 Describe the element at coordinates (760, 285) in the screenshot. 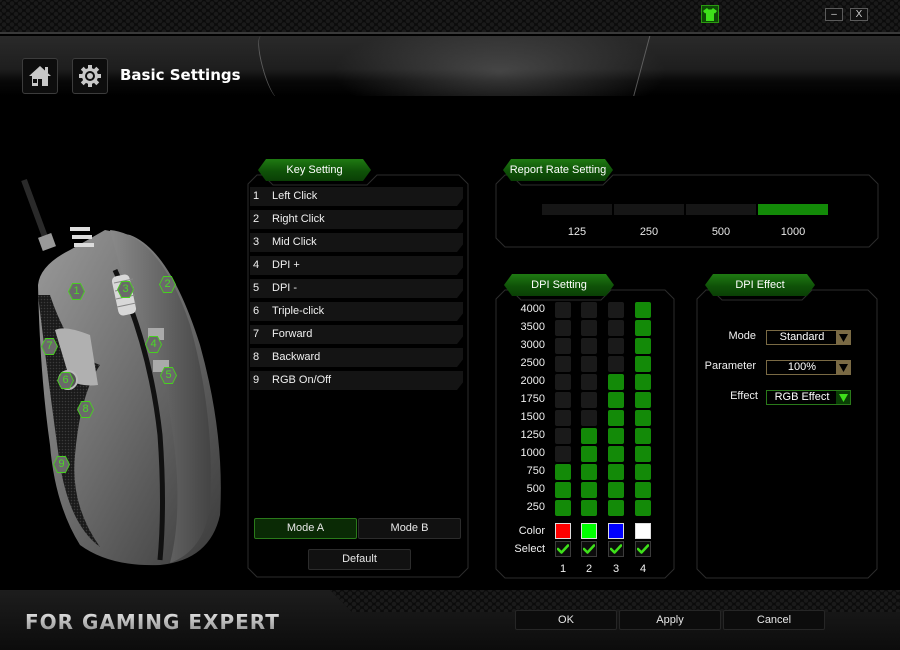

I see `tab-dpi-effect: DPI Effect` at that location.